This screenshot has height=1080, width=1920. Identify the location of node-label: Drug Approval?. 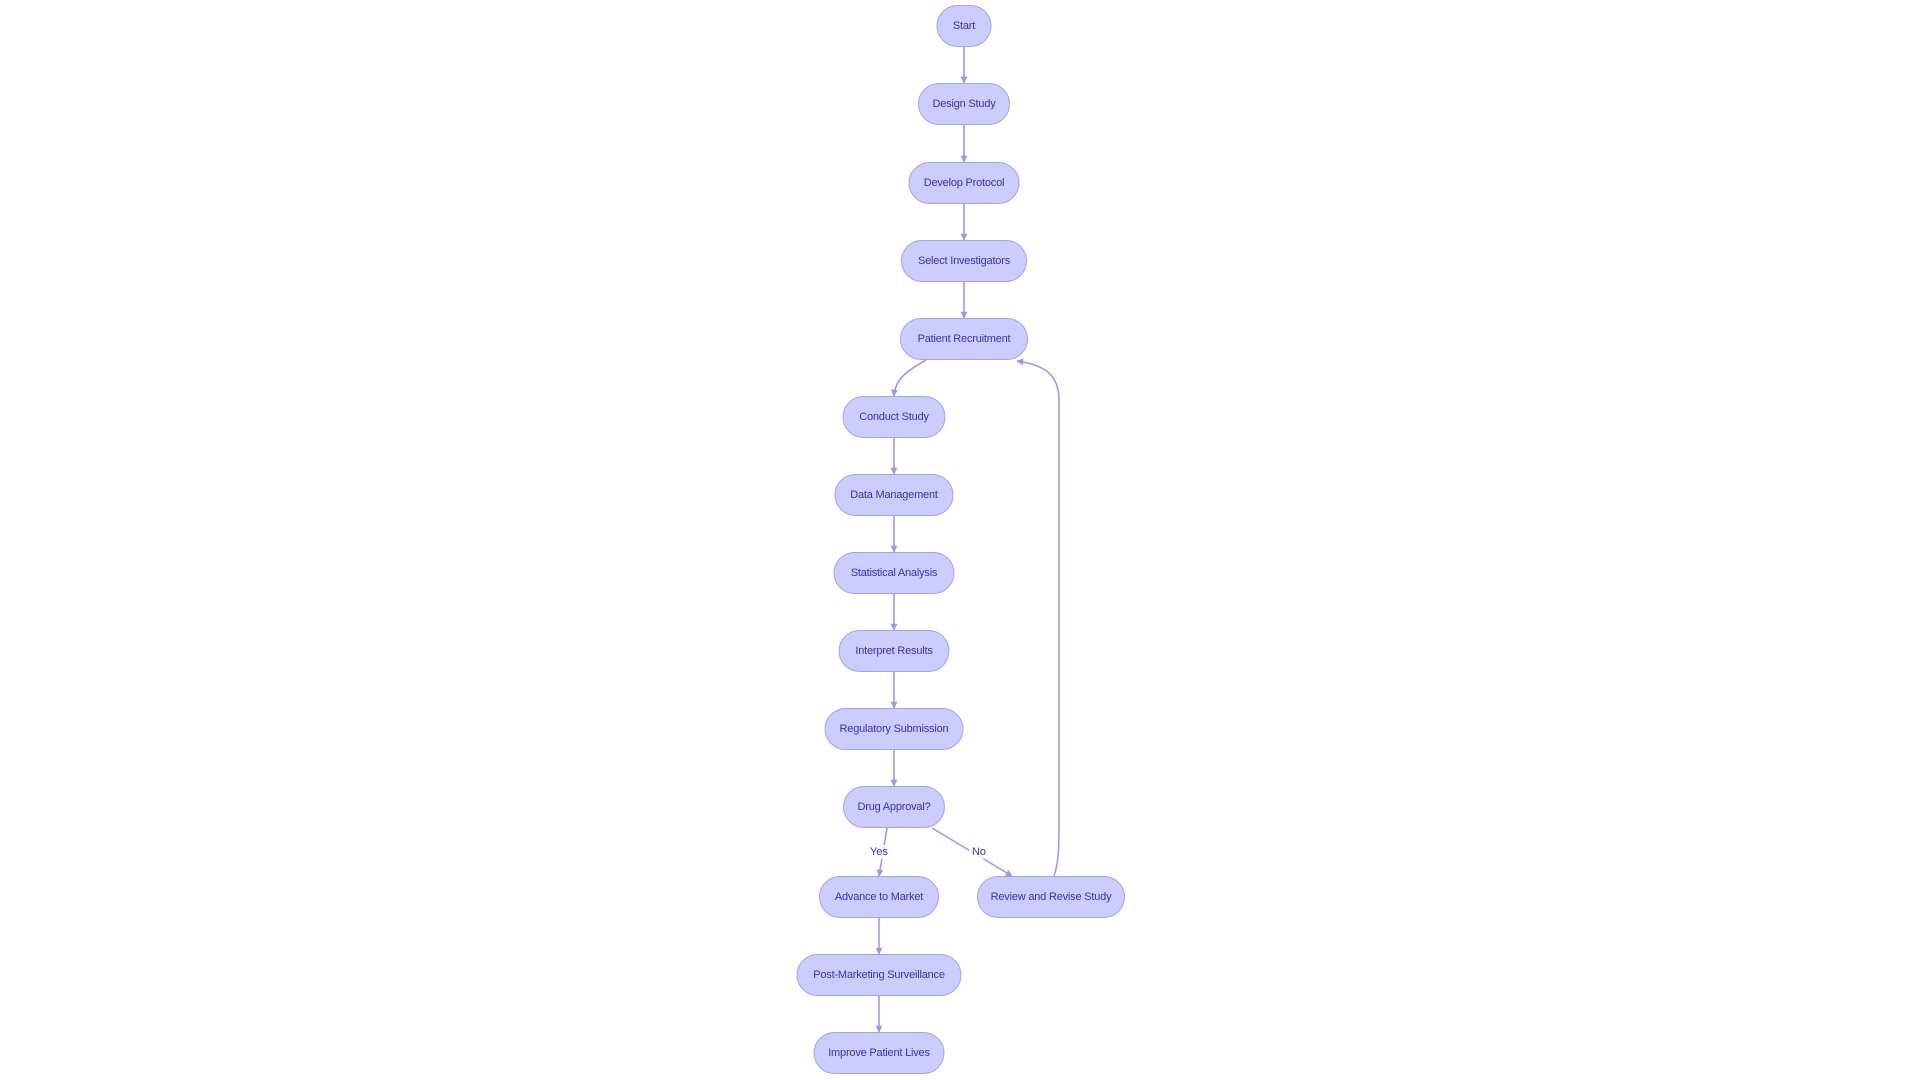
(893, 807).